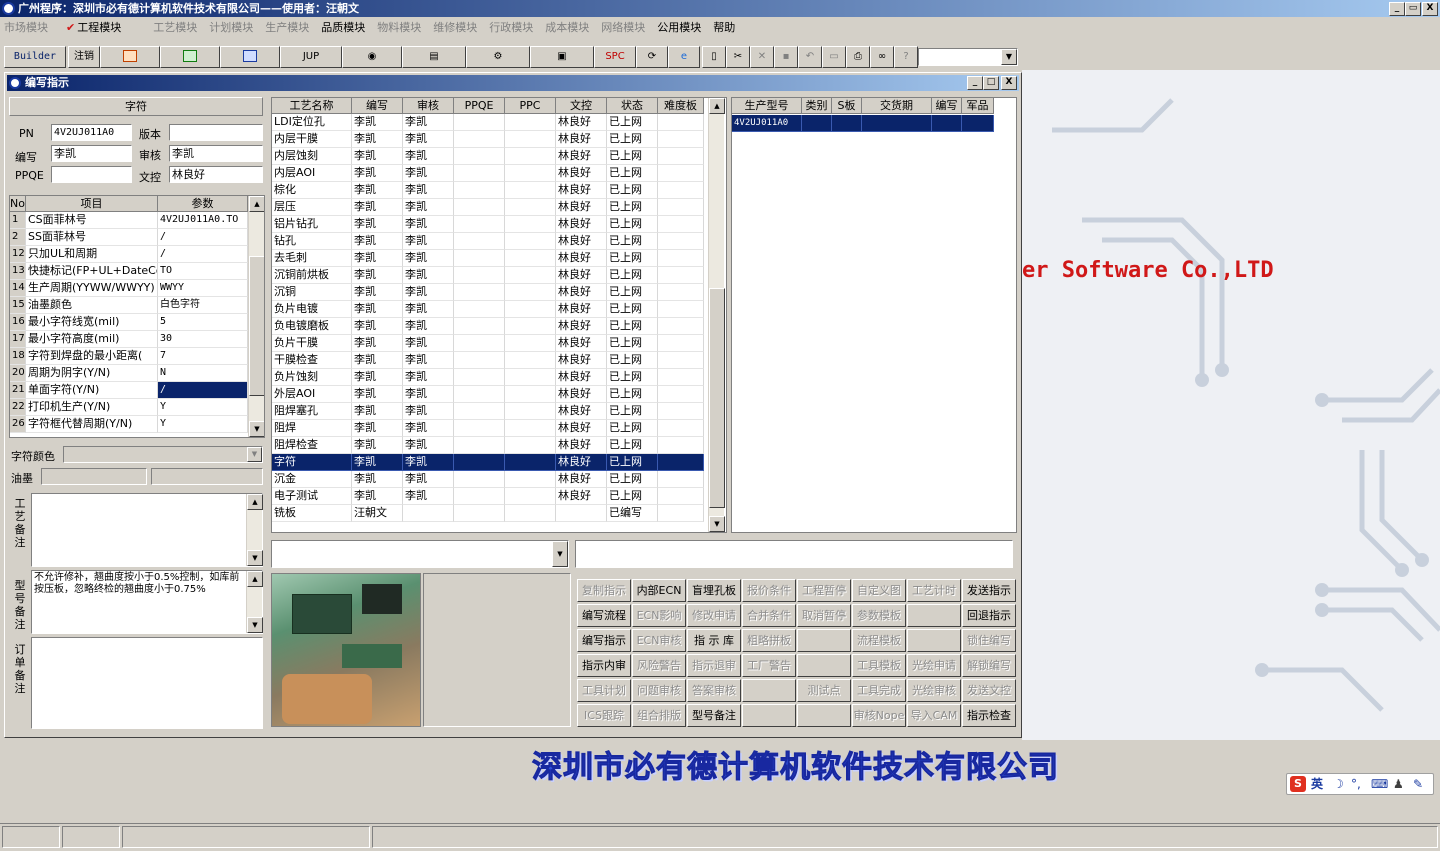 This screenshot has height=851, width=1440. Describe the element at coordinates (659, 615) in the screenshot. I see `action-button-9: ECN影响` at that location.